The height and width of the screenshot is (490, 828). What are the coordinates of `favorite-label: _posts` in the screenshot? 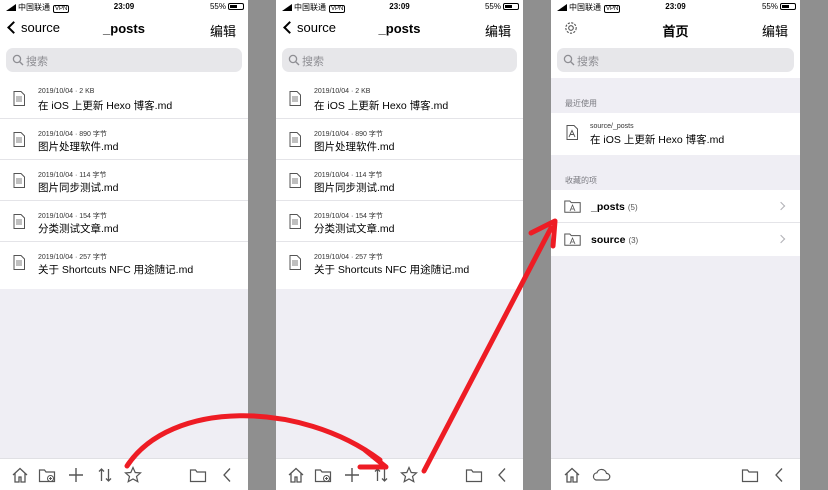 It's located at (608, 207).